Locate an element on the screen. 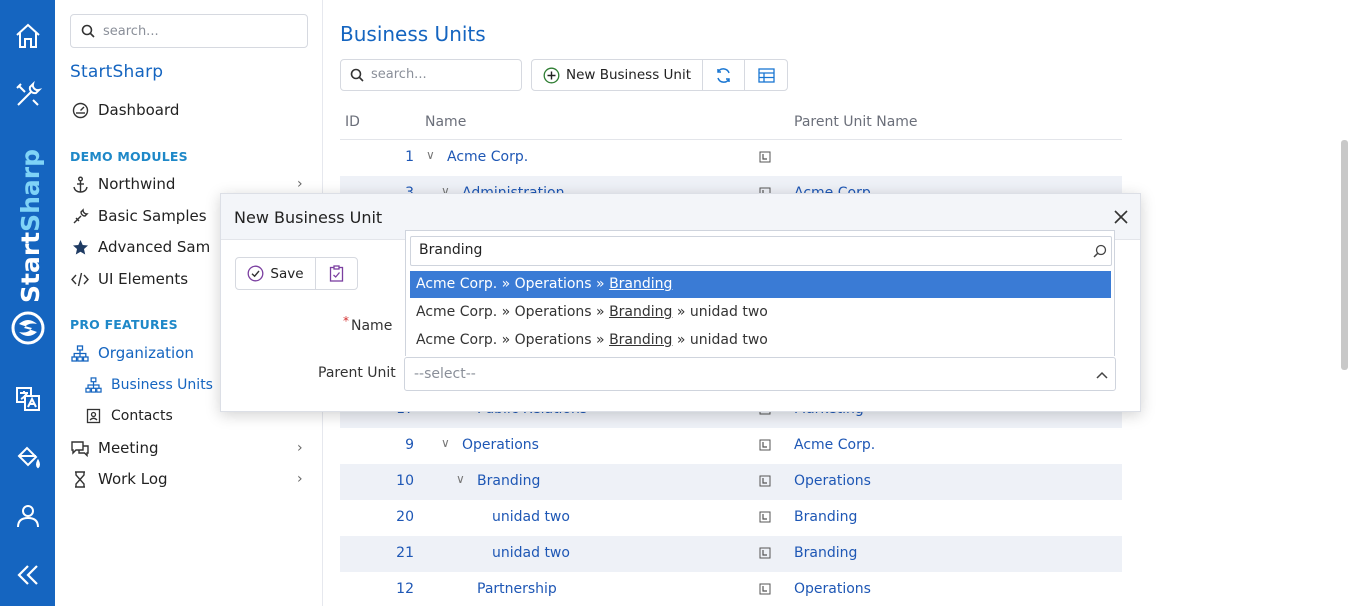 This screenshot has height=606, width=1366. table-row: 9 ∨ Operations Acme Corp. is located at coordinates (731, 446).